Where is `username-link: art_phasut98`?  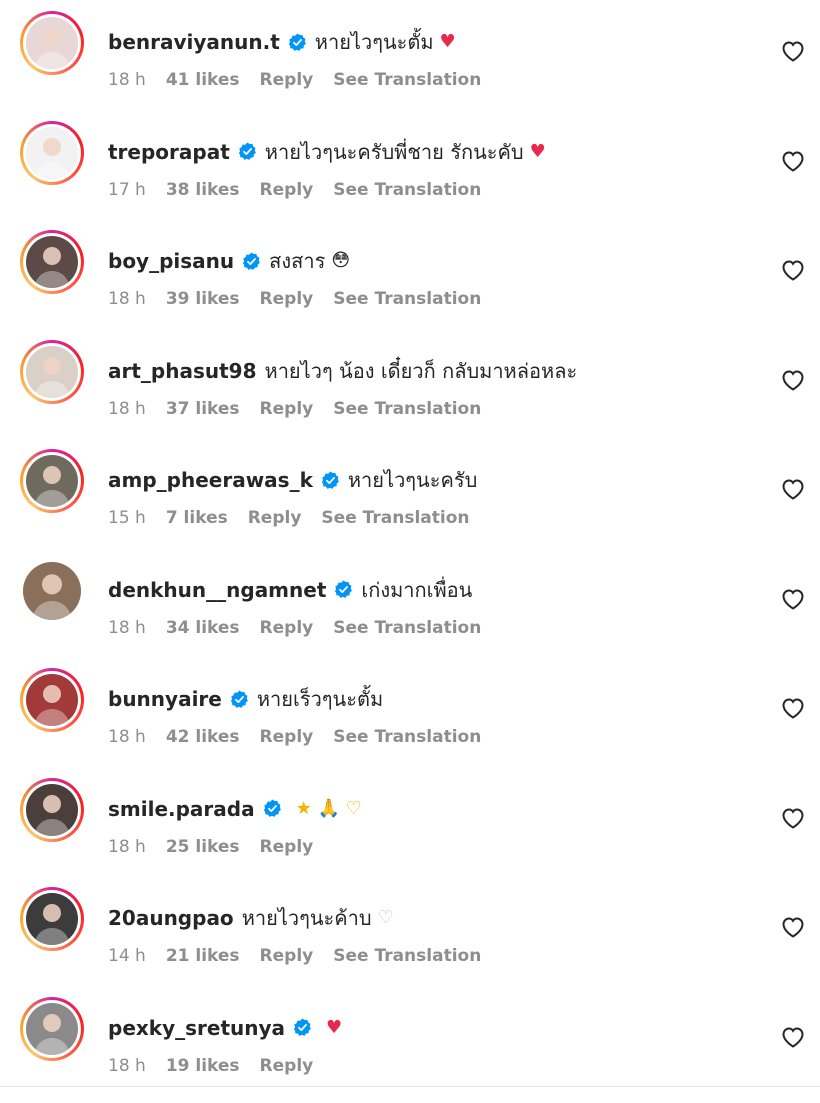 username-link: art_phasut98 is located at coordinates (182, 371).